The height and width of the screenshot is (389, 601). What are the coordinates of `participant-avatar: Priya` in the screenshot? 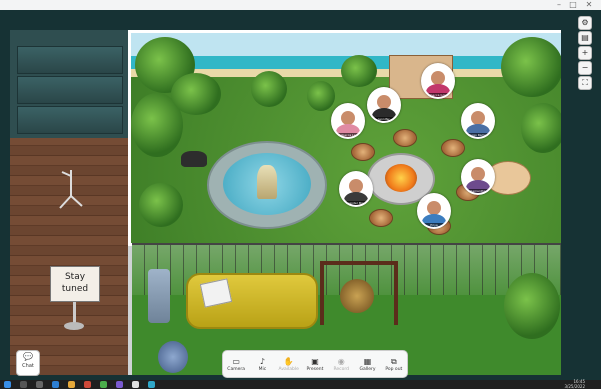 It's located at (434, 211).